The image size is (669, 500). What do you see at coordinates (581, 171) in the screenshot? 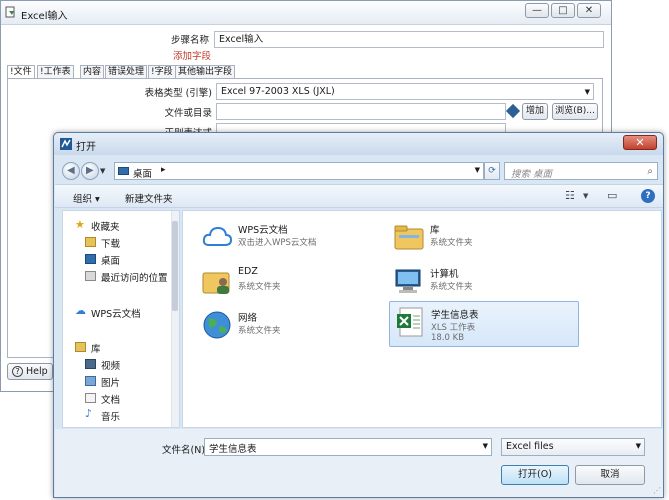
I see `search-input: 搜索 桌面 ⌕` at bounding box center [581, 171].